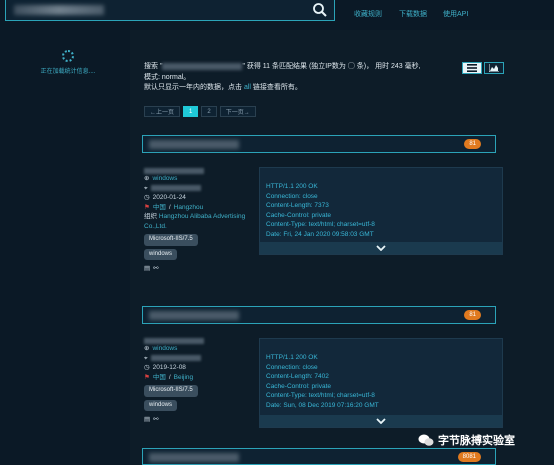 Image resolution: width=554 pixels, height=465 pixels. Describe the element at coordinates (170, 10) in the screenshot. I see `search-input` at that location.